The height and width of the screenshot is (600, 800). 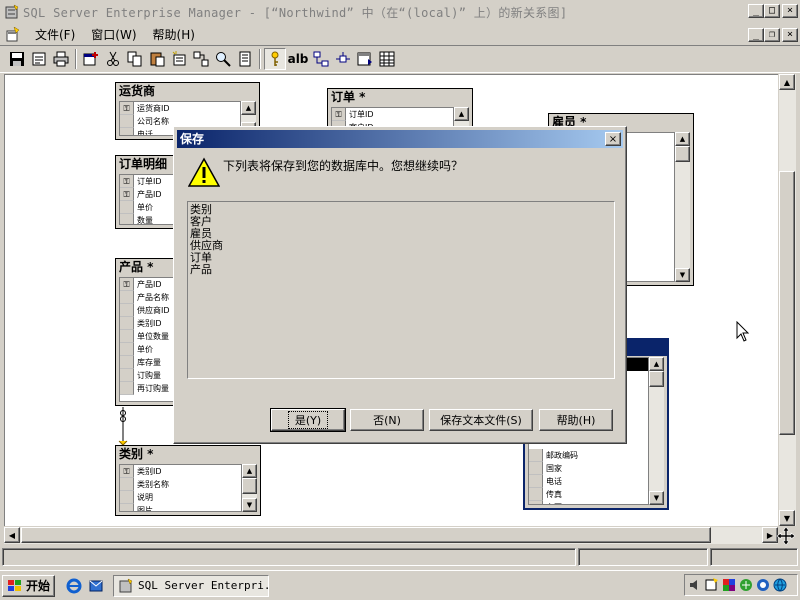 What do you see at coordinates (613, 139) in the screenshot?
I see `dialog-close-button: ×` at bounding box center [613, 139].